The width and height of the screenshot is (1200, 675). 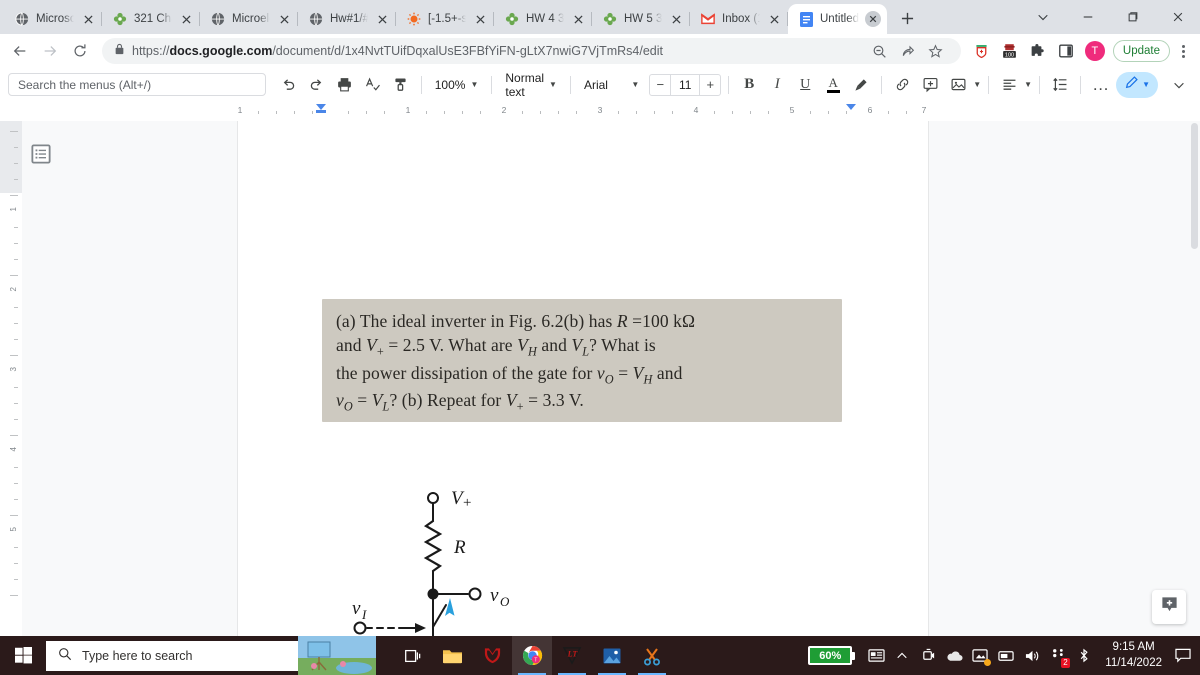 What do you see at coordinates (1087, 17) in the screenshot?
I see `minimize-icon` at bounding box center [1087, 17].